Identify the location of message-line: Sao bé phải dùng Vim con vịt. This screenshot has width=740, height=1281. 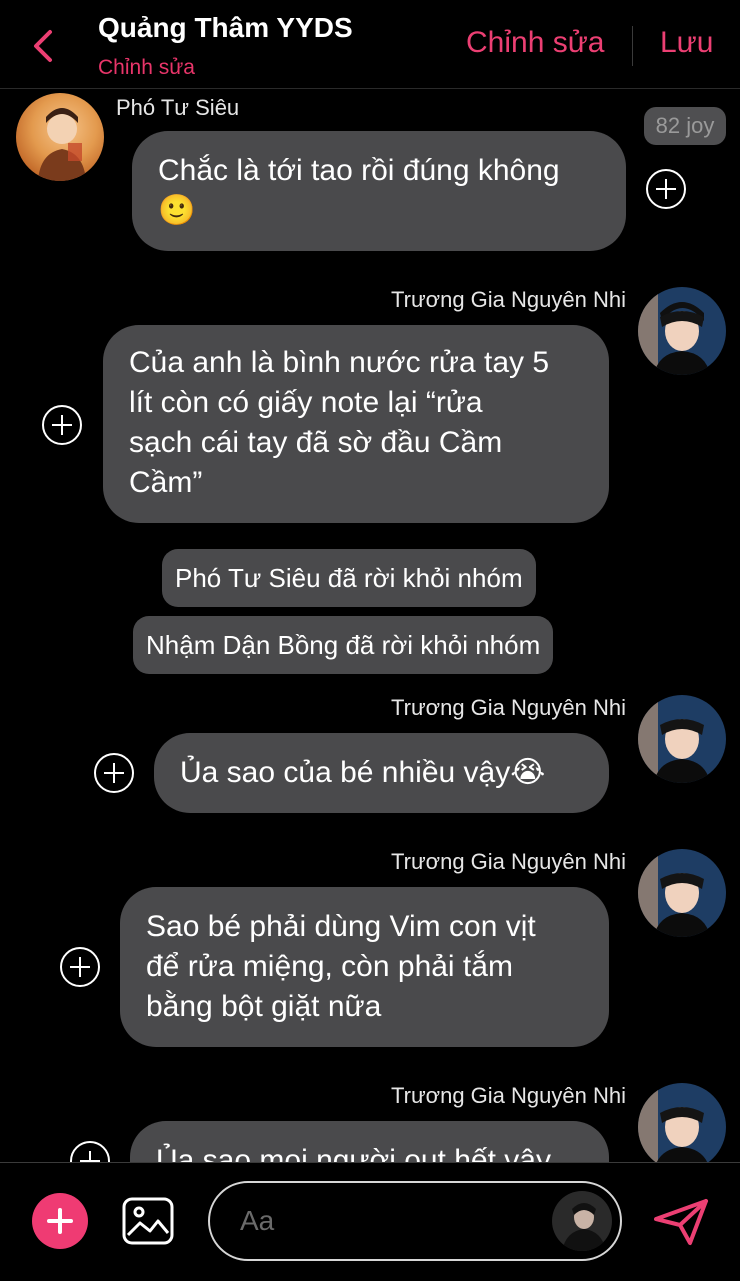
(341, 926).